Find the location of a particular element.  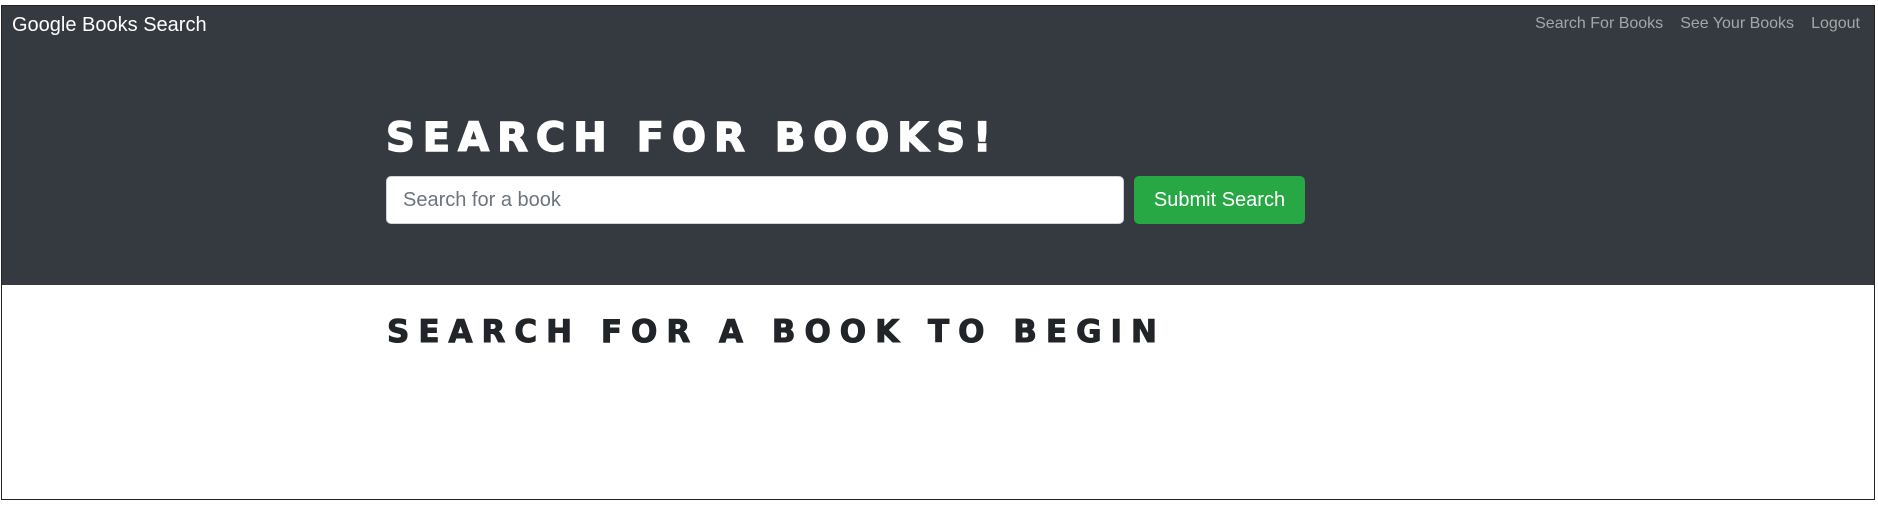

brand-link: Google Books Search is located at coordinates (109, 25).